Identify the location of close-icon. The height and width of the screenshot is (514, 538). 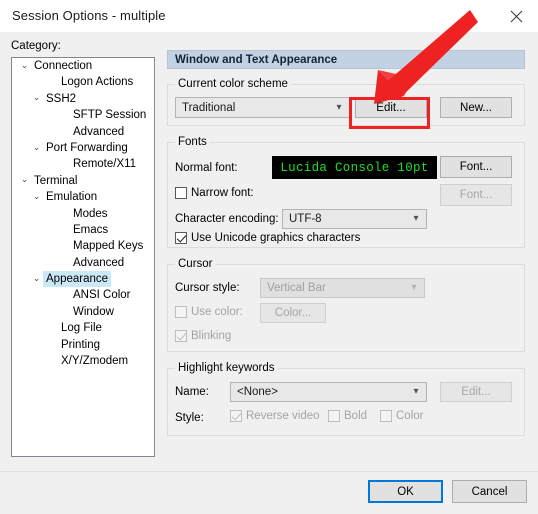
(516, 16).